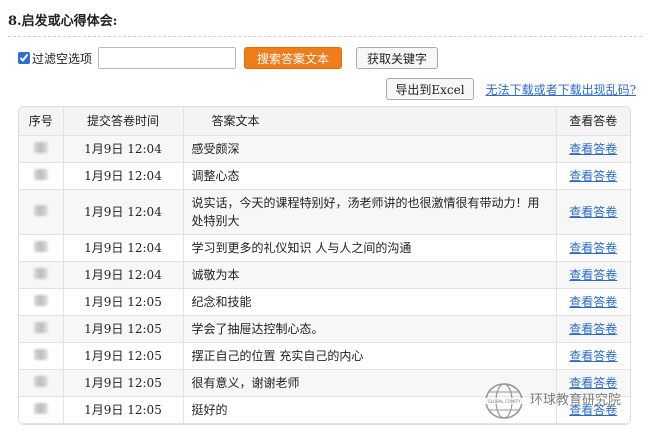 Image resolution: width=650 pixels, height=432 pixels. What do you see at coordinates (167, 58) in the screenshot?
I see `search-input` at bounding box center [167, 58].